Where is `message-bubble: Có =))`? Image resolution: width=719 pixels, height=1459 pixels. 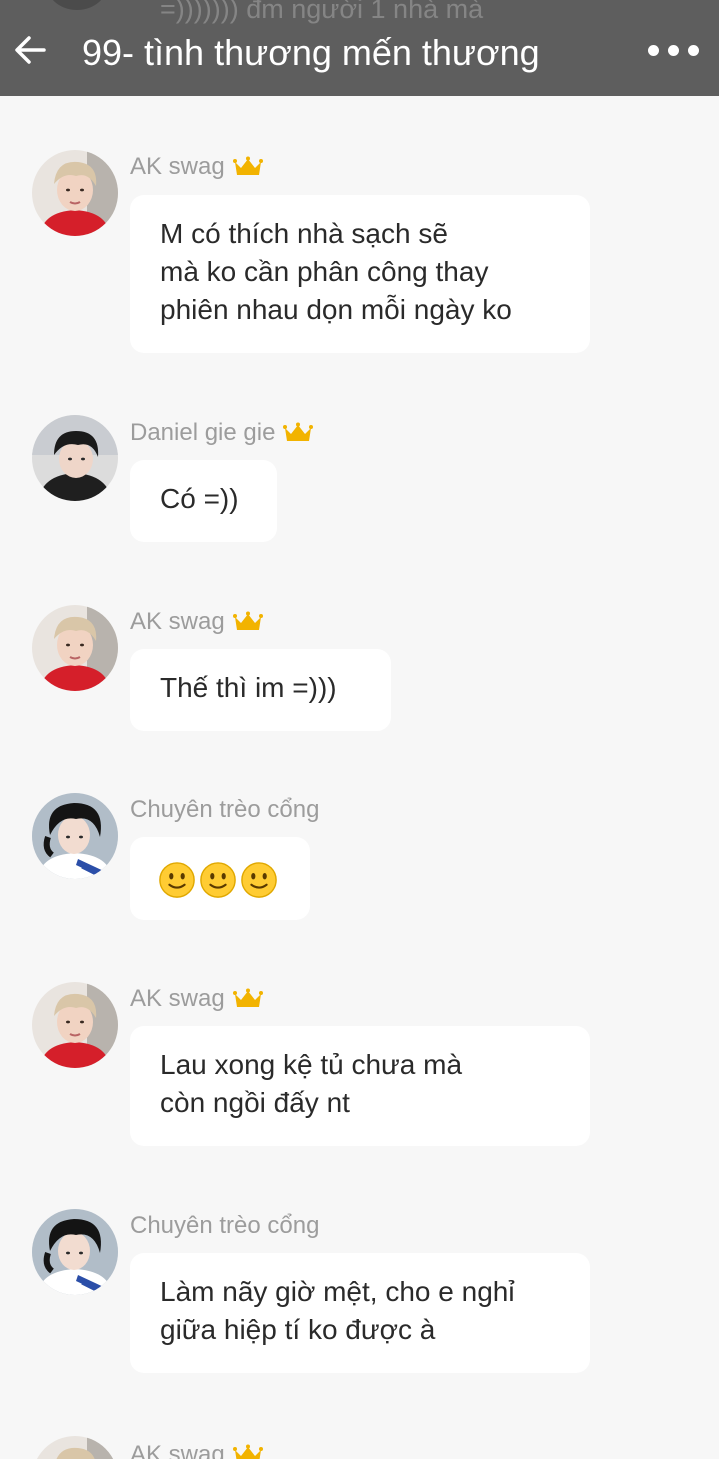
message-bubble: Có =)) is located at coordinates (203, 501).